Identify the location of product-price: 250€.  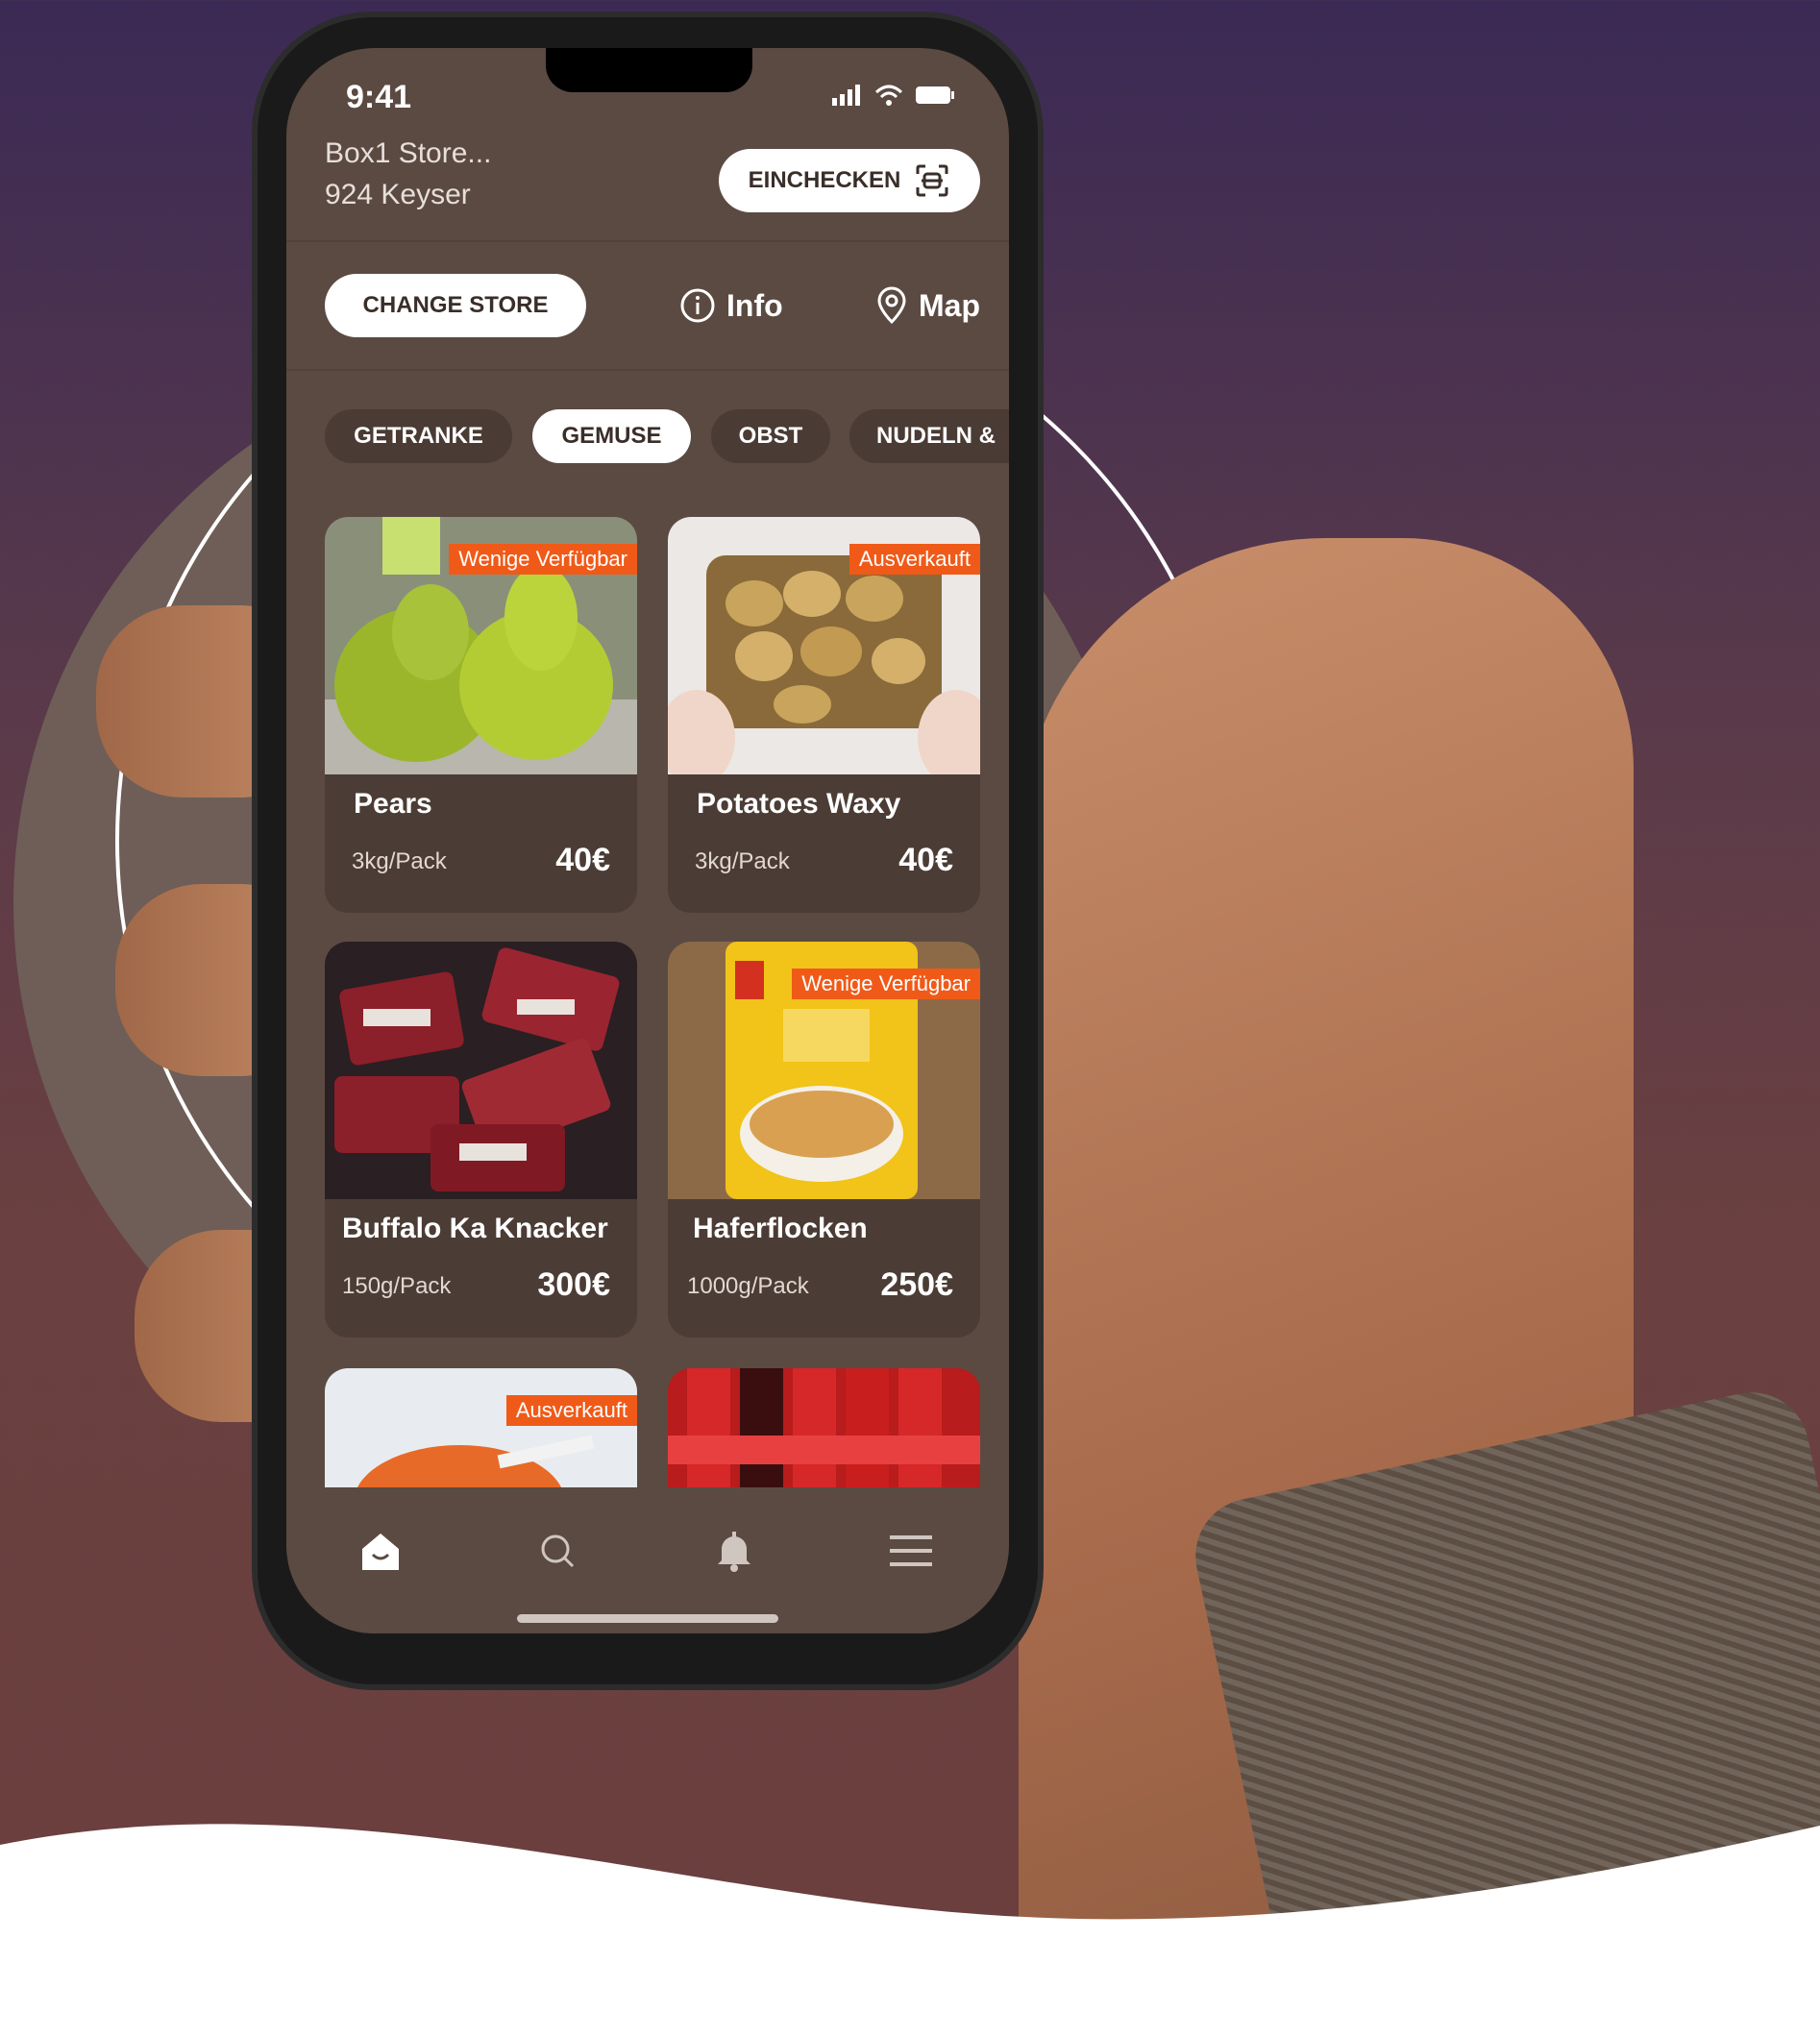
(916, 1285).